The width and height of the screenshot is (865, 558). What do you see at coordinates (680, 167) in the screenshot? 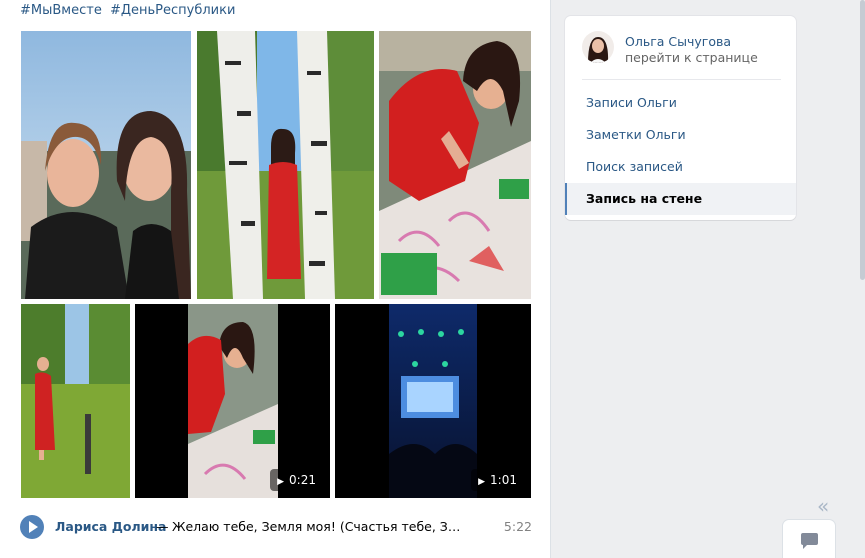
I see `menu-item-search: Поиск записей` at bounding box center [680, 167].